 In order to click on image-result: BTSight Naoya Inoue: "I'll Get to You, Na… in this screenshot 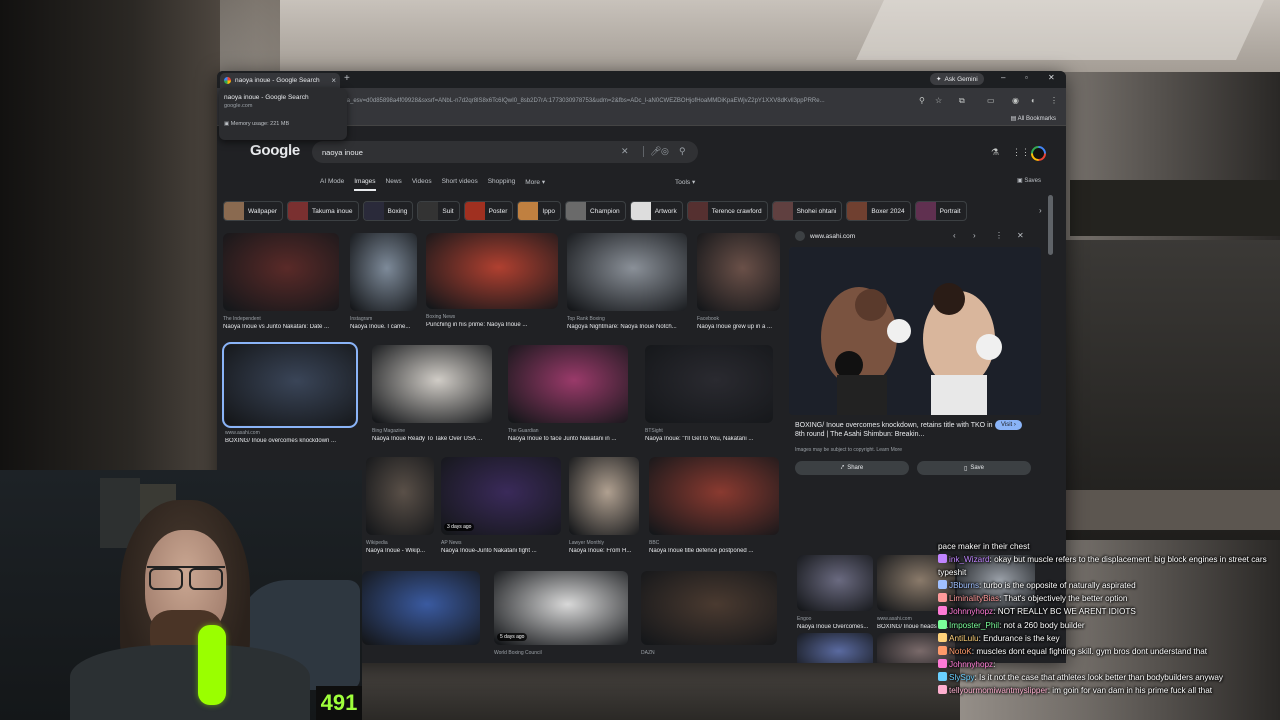, I will do `click(709, 397)`.